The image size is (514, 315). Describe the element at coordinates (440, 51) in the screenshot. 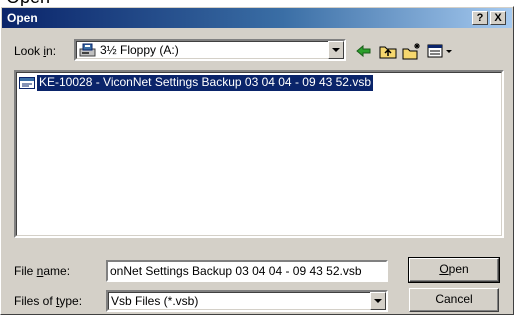

I see `view-menu-icon` at that location.